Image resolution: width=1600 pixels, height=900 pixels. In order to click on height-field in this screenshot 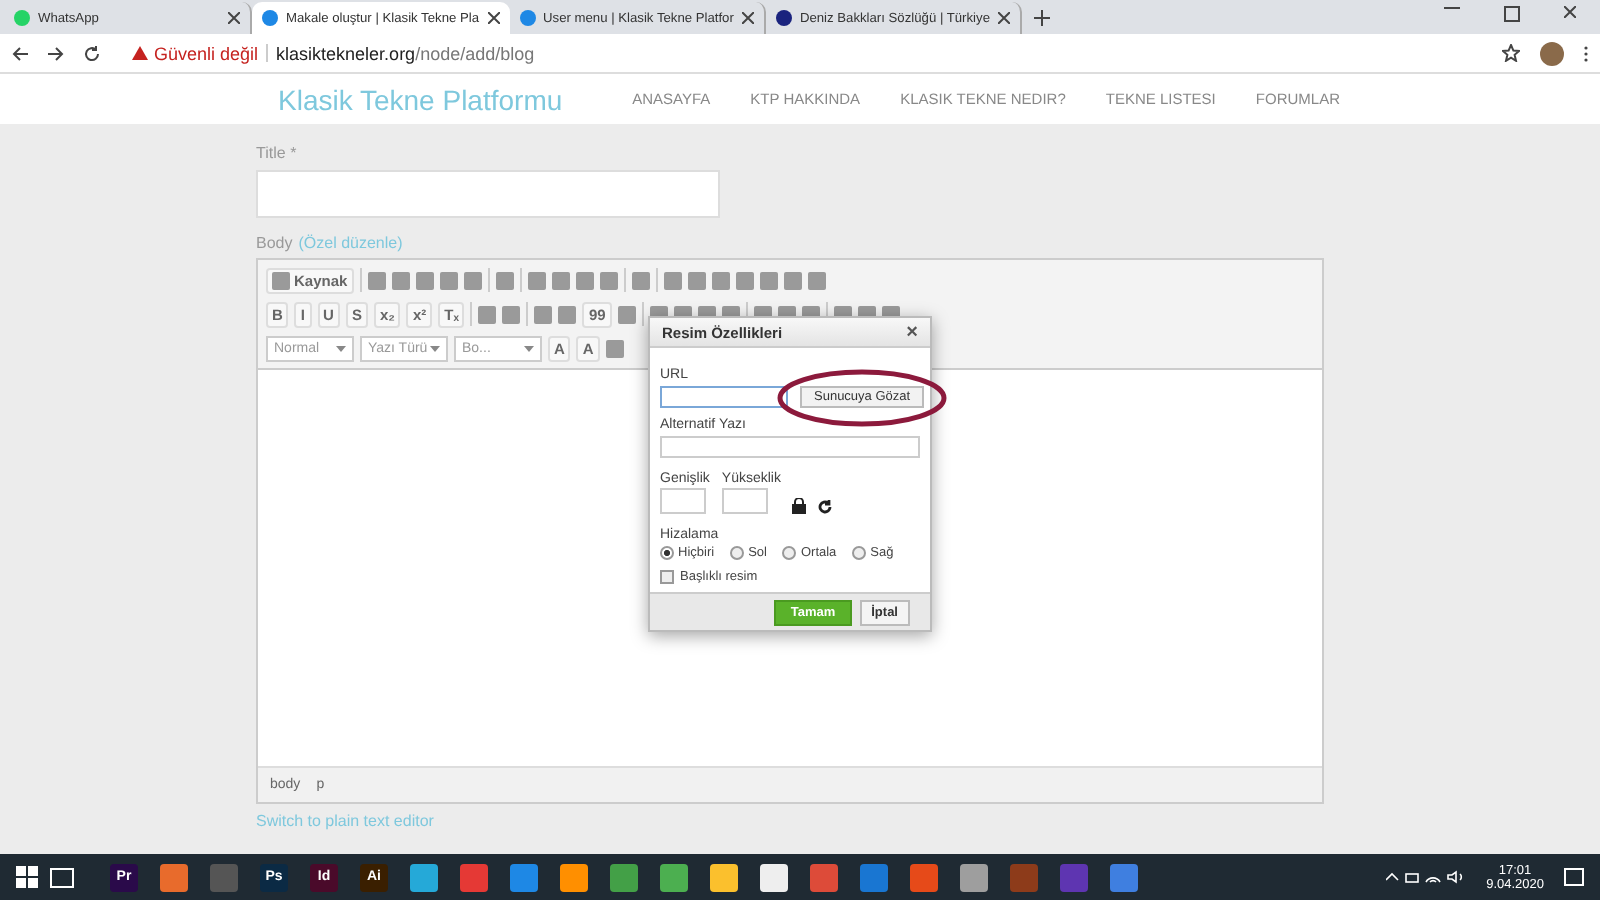, I will do `click(744, 501)`.